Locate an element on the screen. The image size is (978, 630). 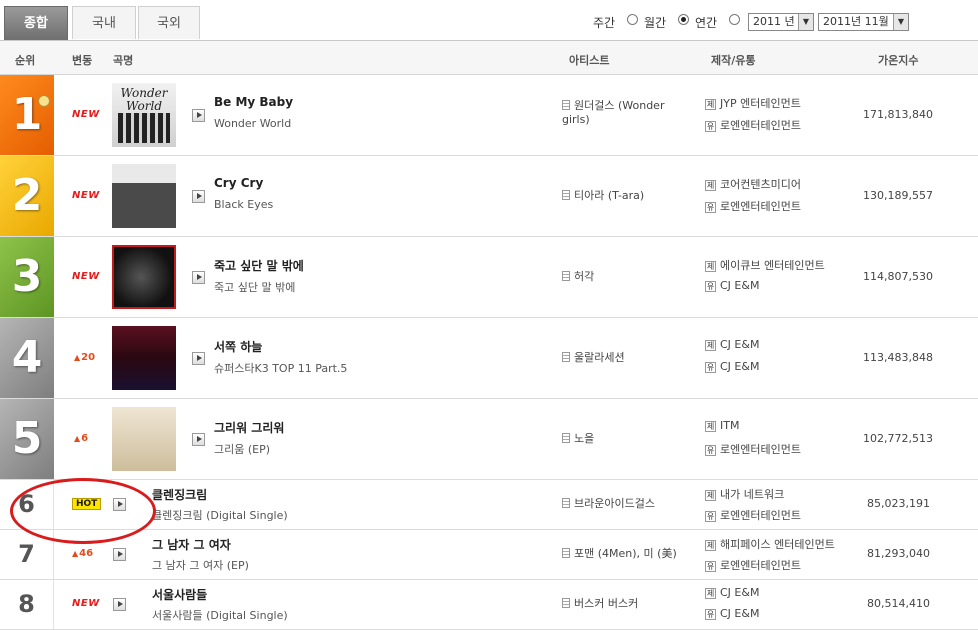
table-header: 순위 변동 곡명 아티스트 제작/유통 가온지수 is located at coordinates (489, 58).